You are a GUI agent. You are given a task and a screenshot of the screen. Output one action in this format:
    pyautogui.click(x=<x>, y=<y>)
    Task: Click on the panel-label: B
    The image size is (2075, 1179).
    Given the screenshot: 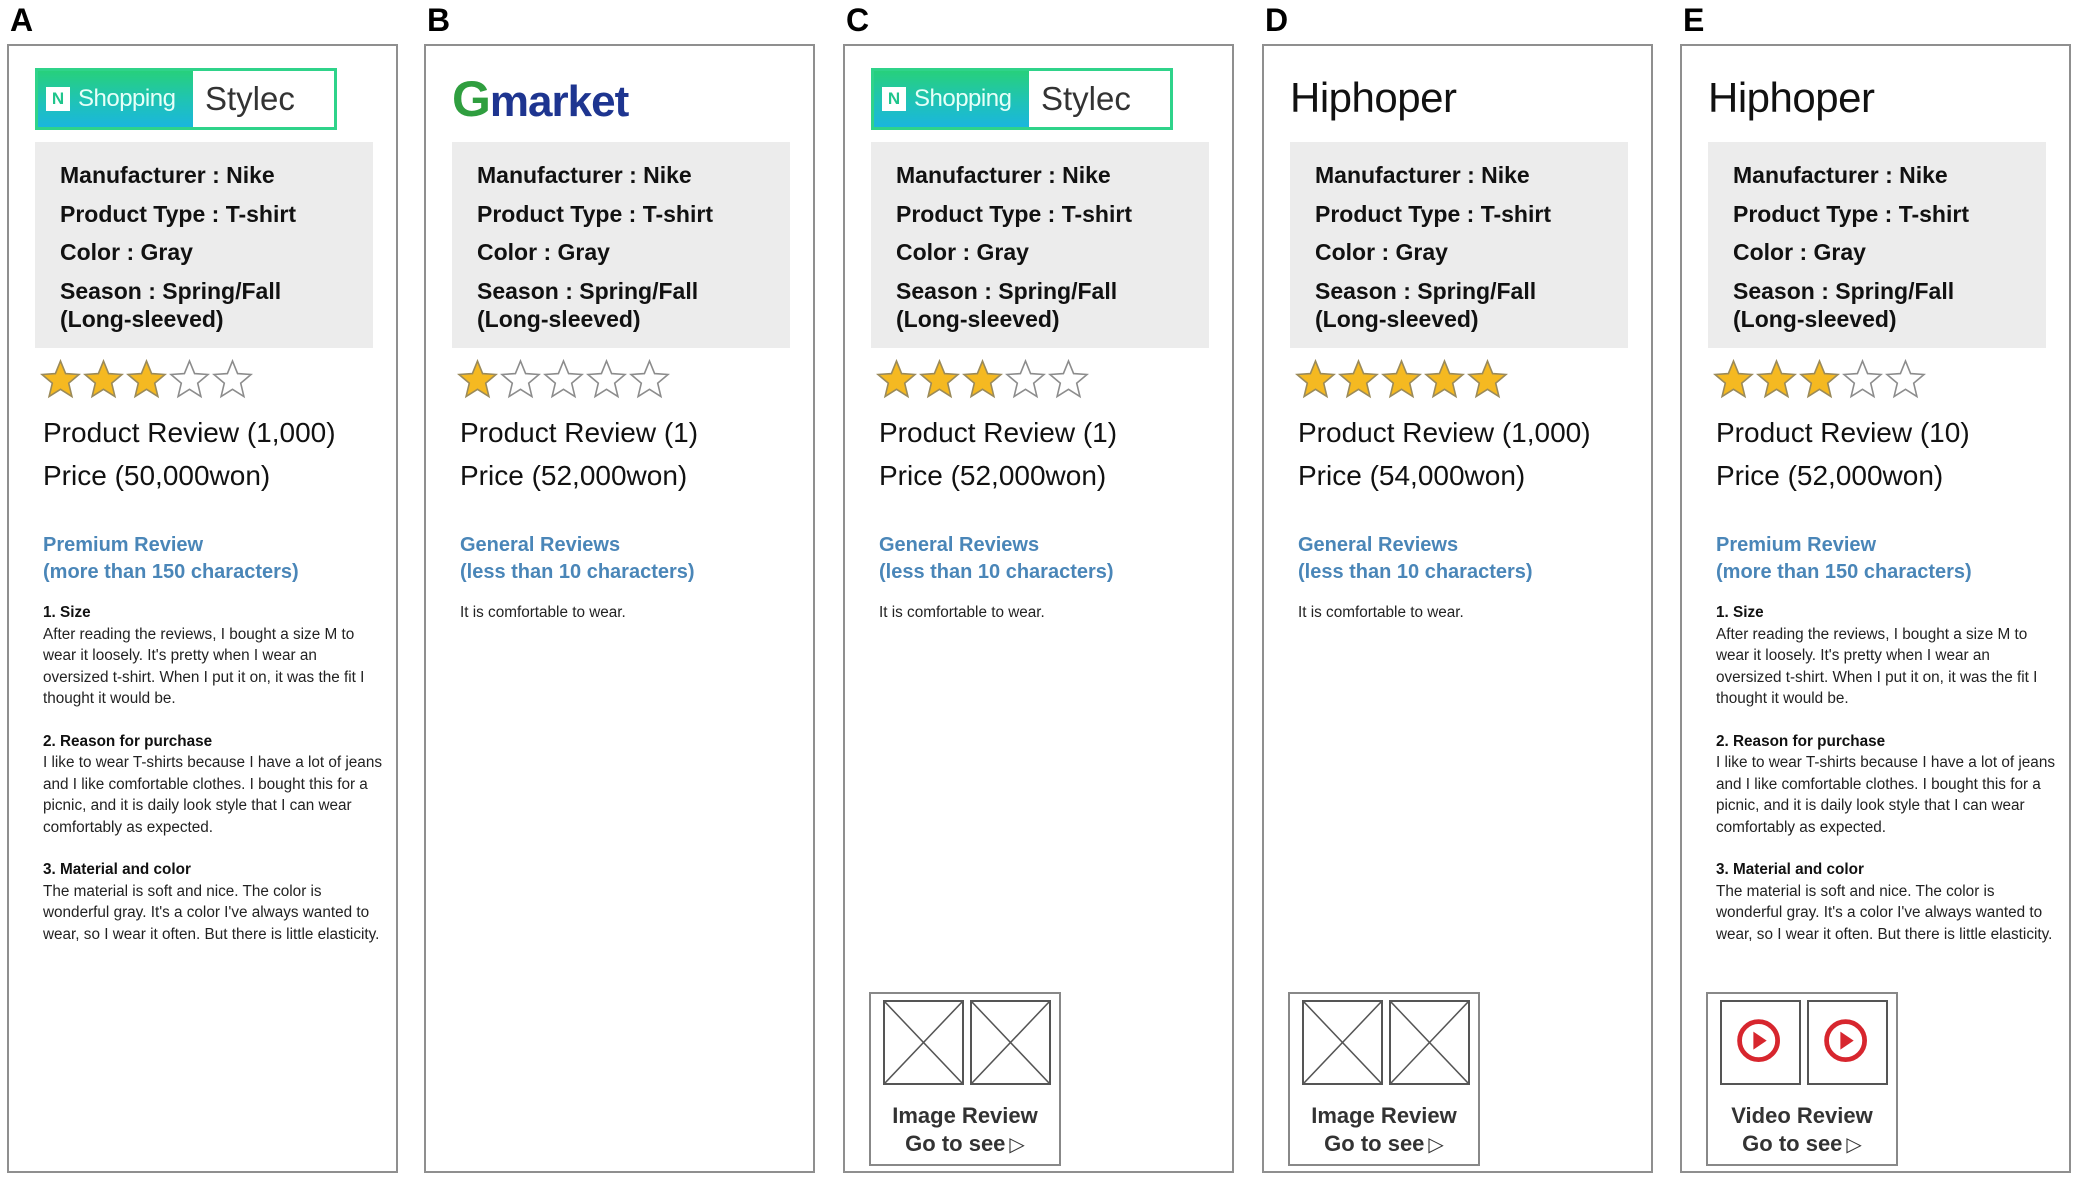 What is the action you would take?
    pyautogui.click(x=439, y=20)
    